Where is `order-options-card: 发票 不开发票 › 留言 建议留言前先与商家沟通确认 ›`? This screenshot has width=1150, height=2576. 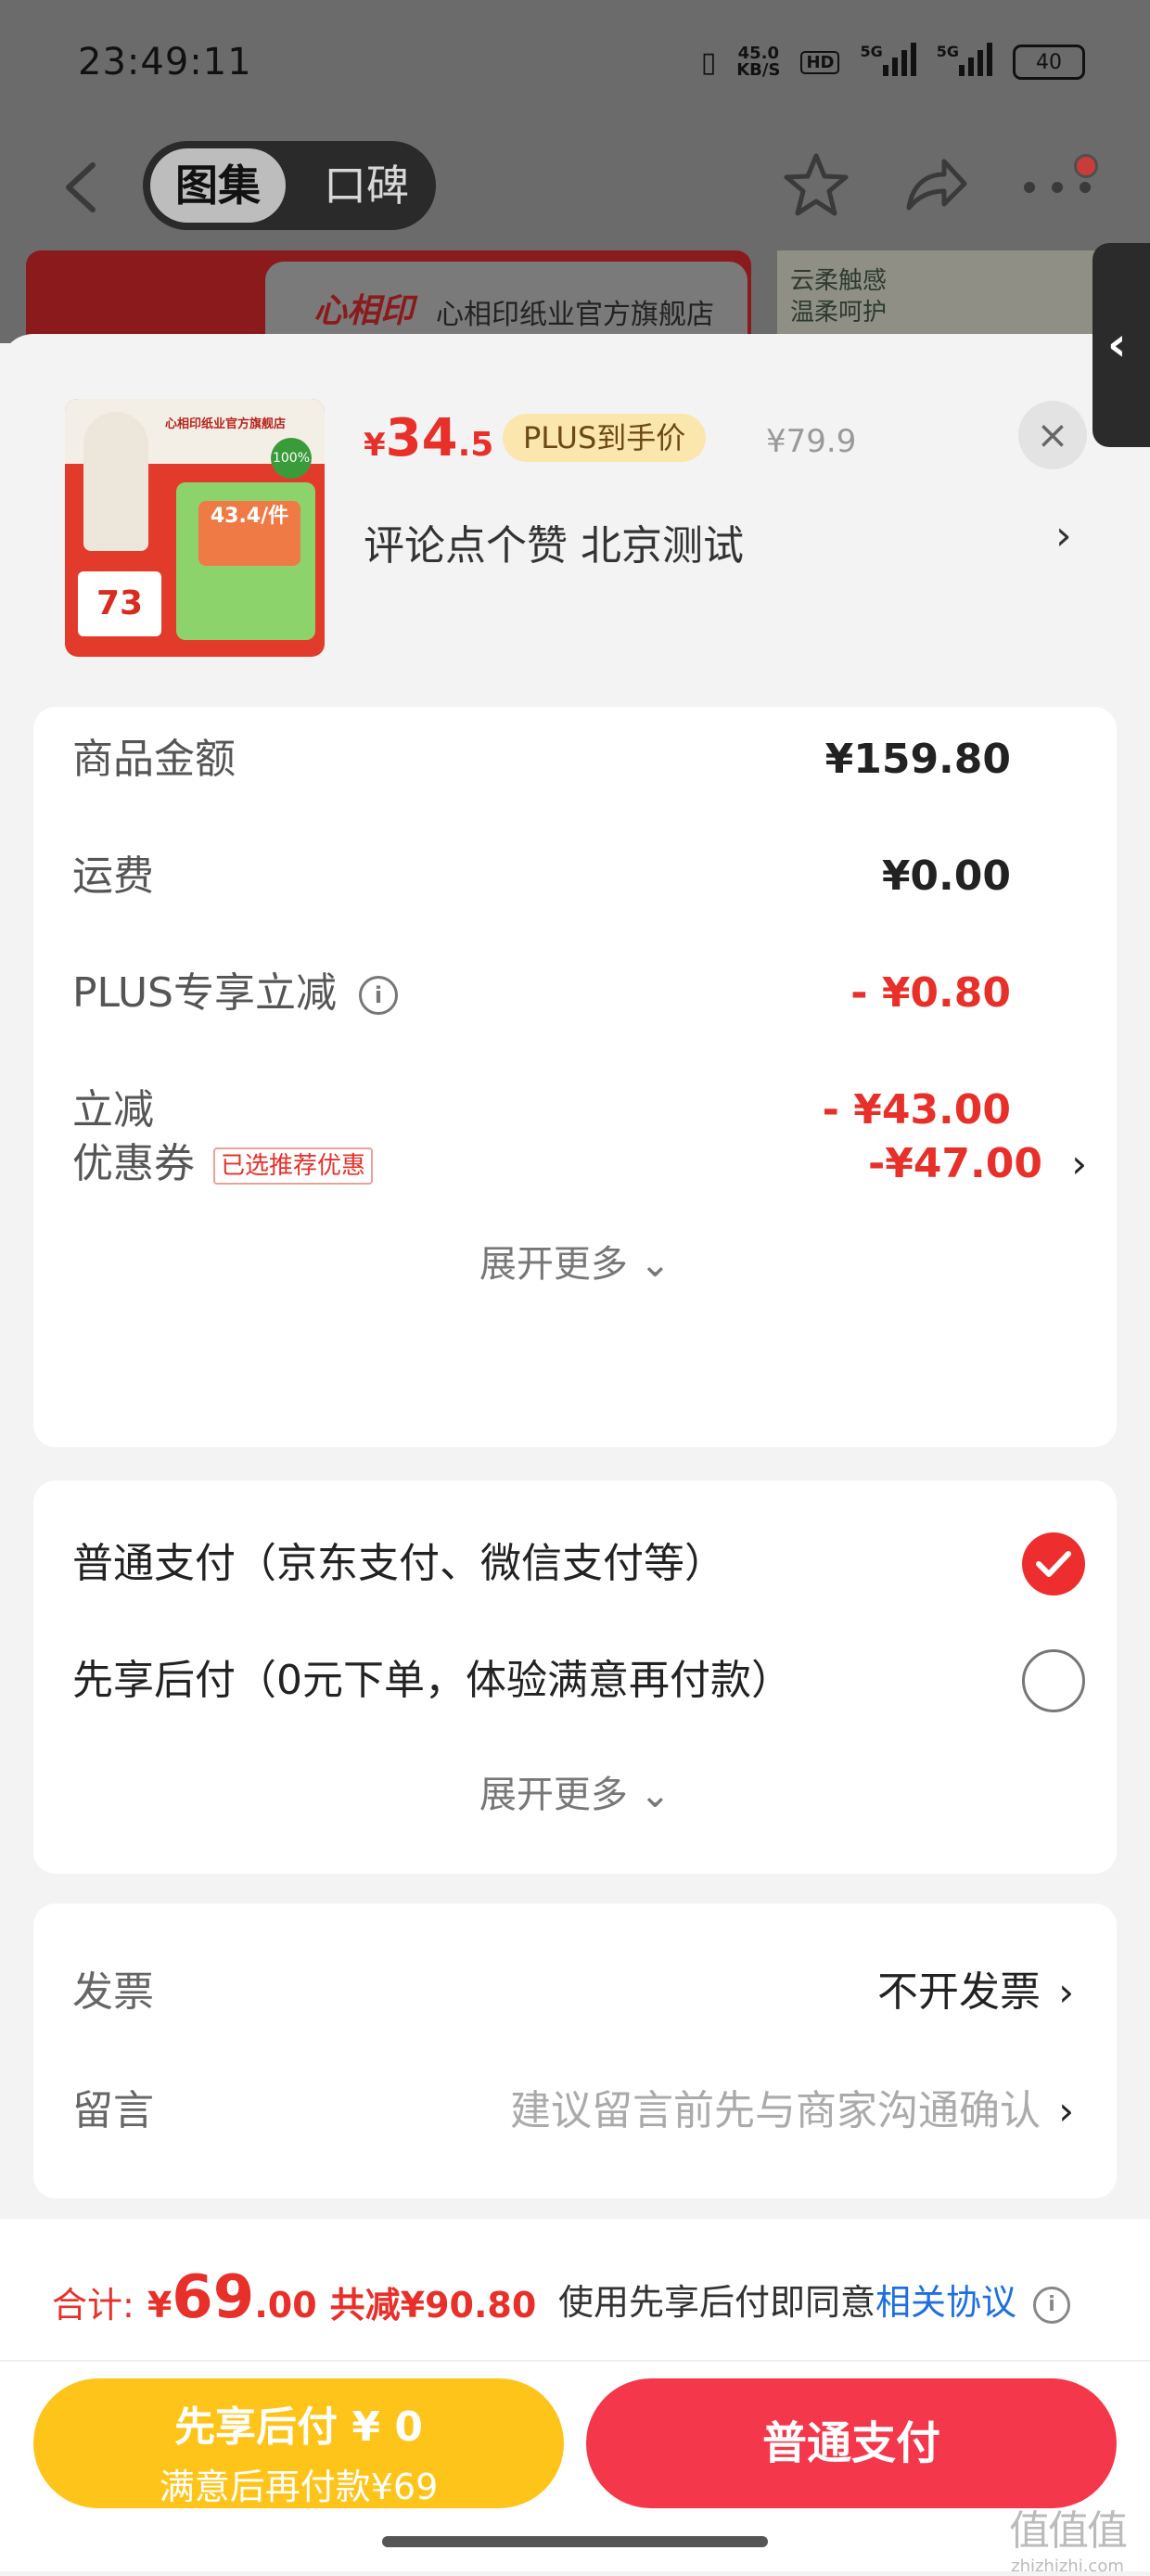 order-options-card: 发票 不开发票 › 留言 建议留言前先与商家沟通确认 › is located at coordinates (575, 2050).